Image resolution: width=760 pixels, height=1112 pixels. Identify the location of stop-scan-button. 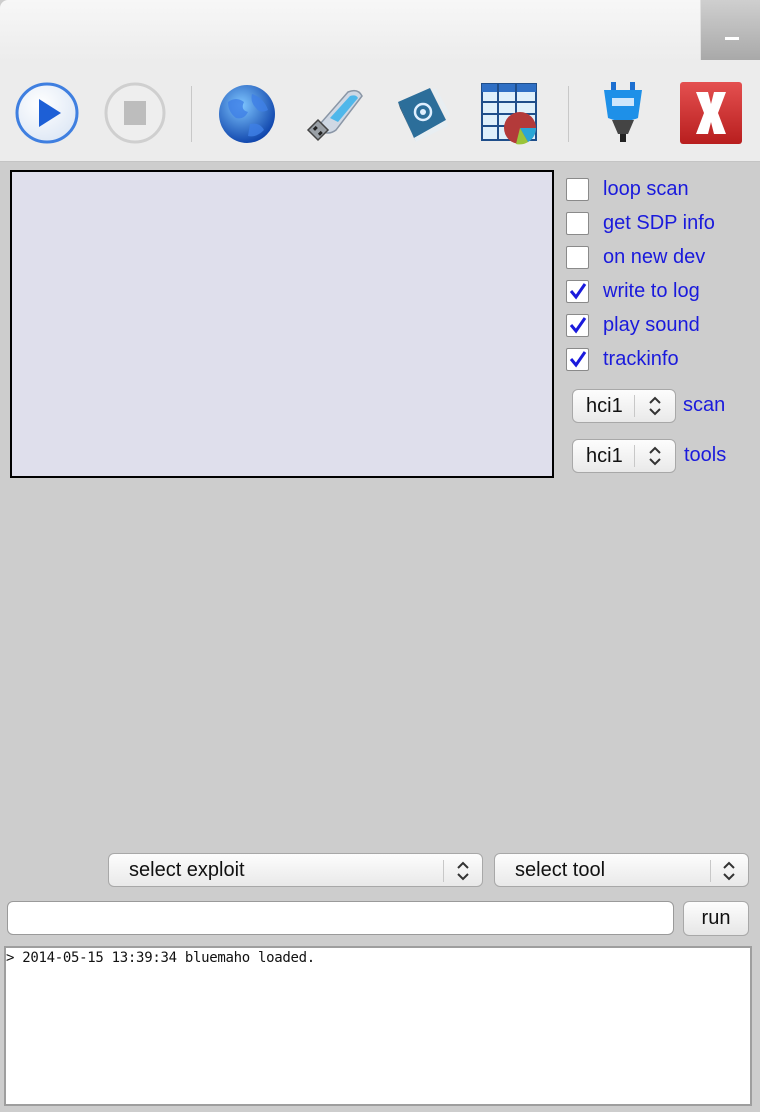
(135, 113).